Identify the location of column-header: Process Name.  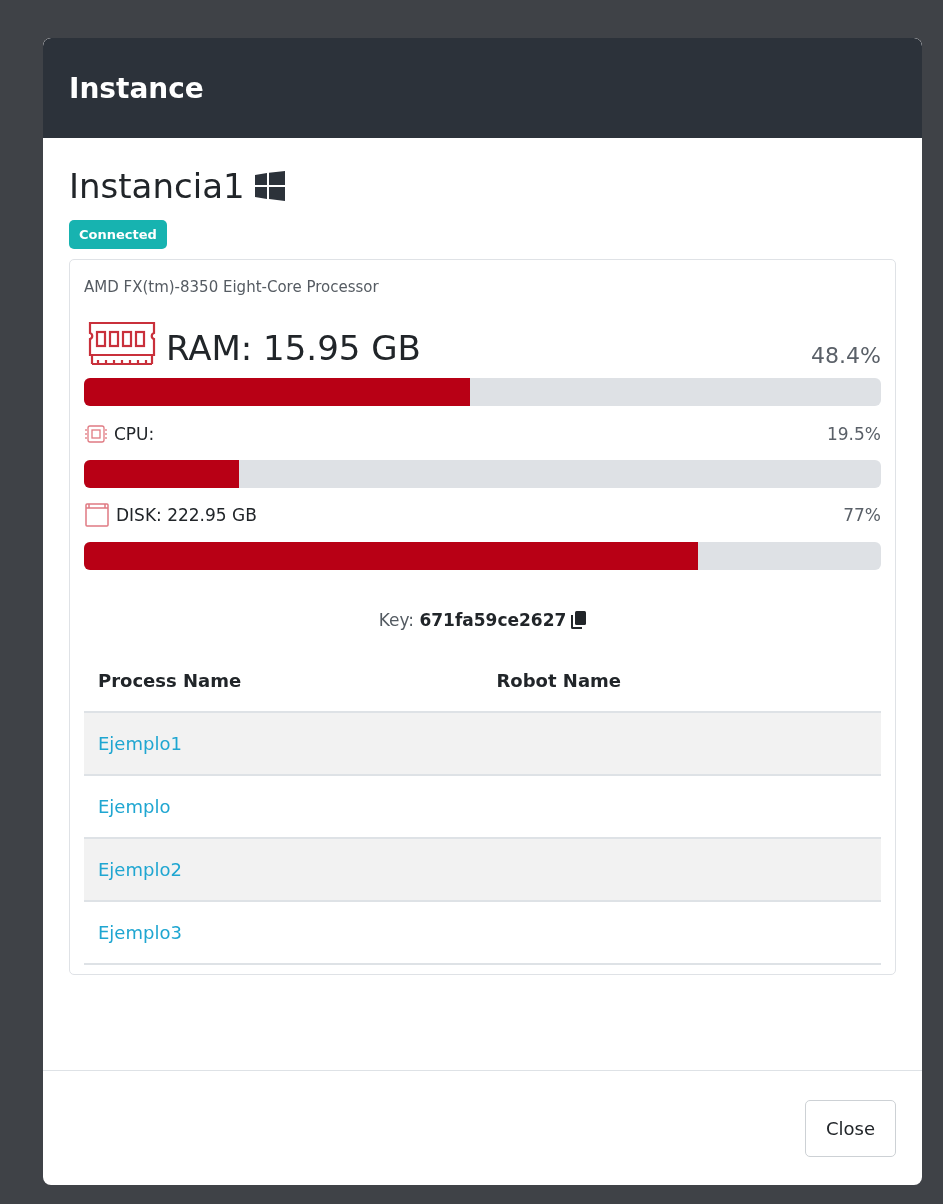
(283, 686).